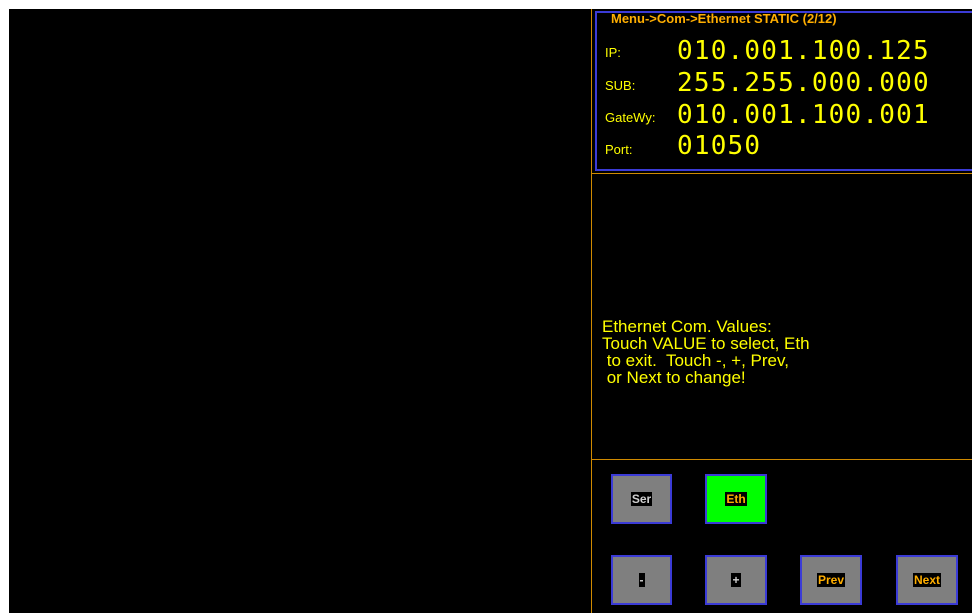 This screenshot has height=613, width=972. What do you see at coordinates (620, 85) in the screenshot?
I see `subnet-label: SUB:` at bounding box center [620, 85].